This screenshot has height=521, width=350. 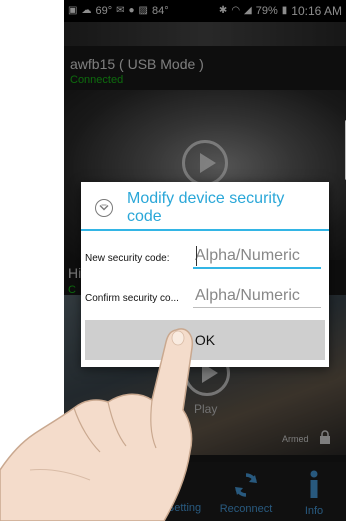 I want to click on new-code-underline, so click(x=257, y=268).